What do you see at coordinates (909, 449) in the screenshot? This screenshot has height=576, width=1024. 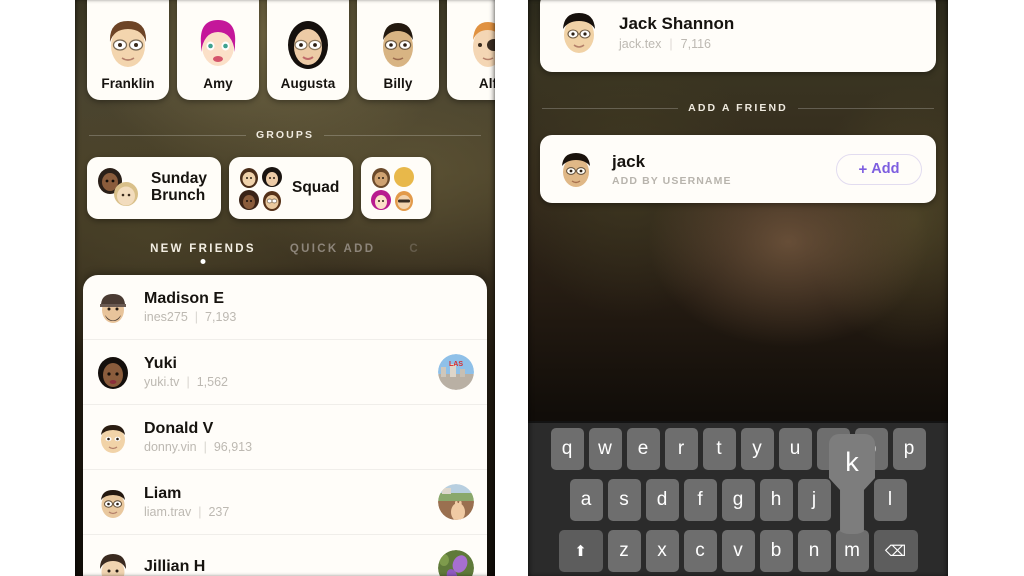 I see `key-p: p` at bounding box center [909, 449].